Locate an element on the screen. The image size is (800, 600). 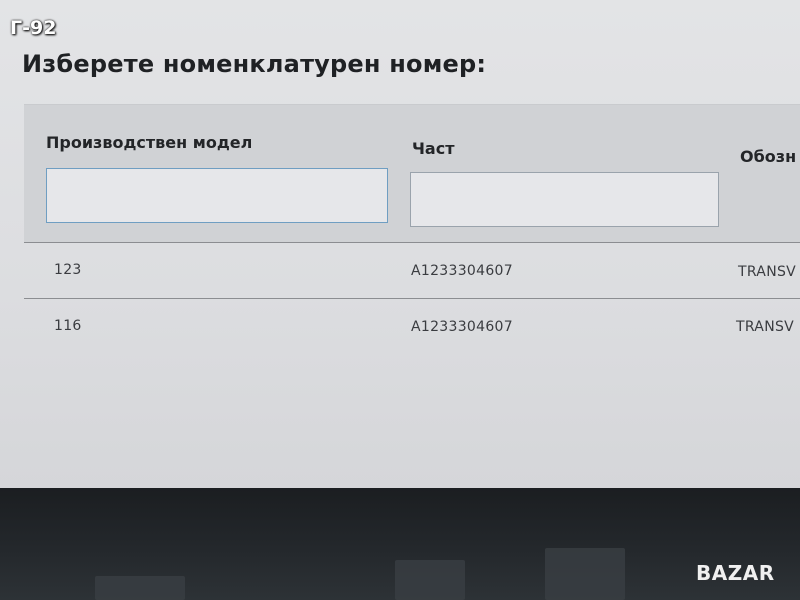
column-header-part: Част is located at coordinates (433, 148).